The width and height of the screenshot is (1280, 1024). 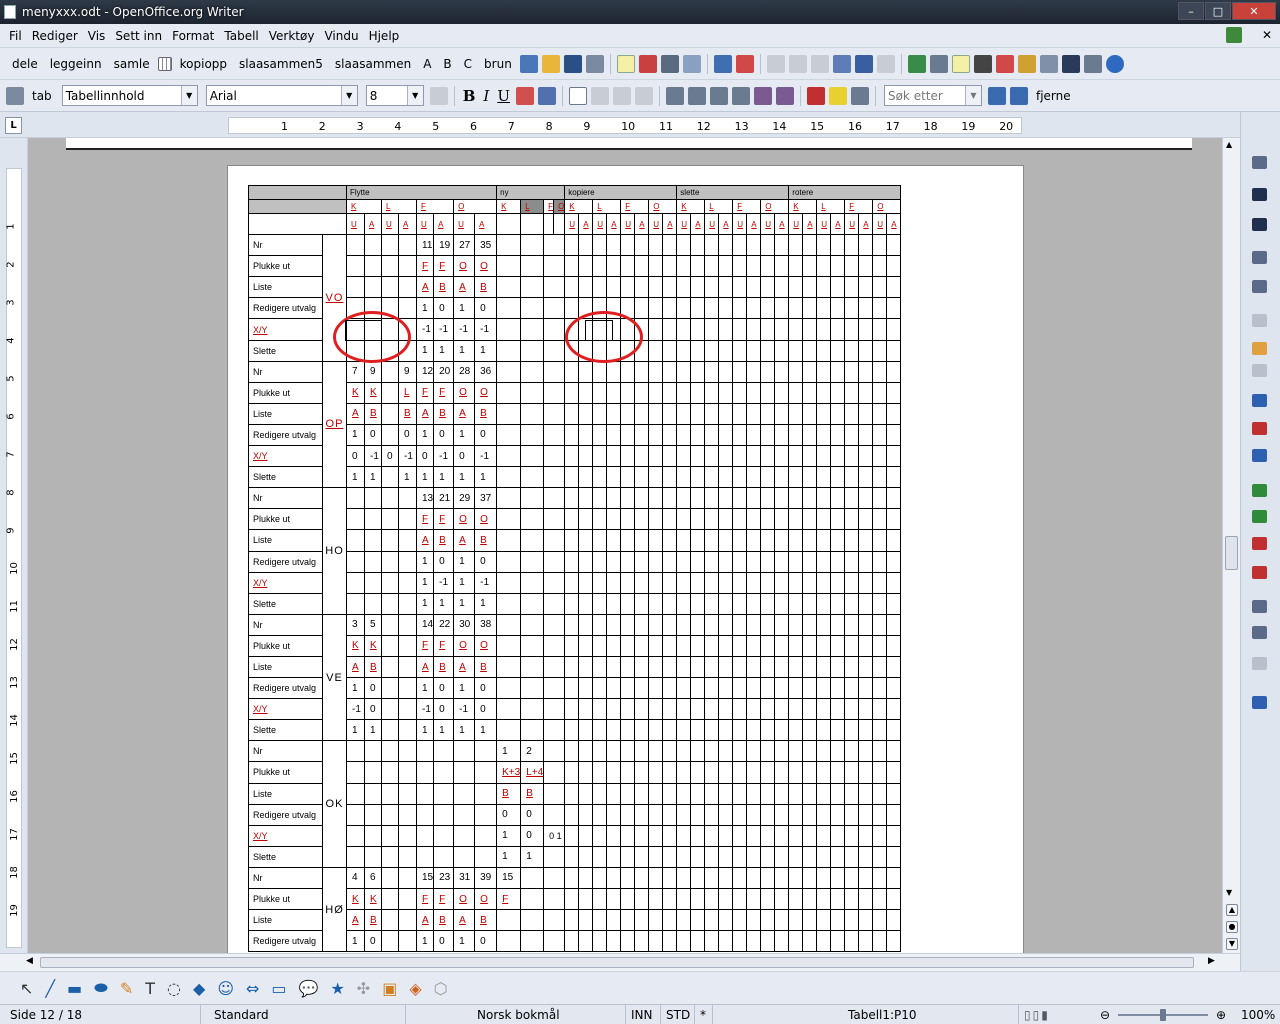 What do you see at coordinates (444, 941) in the screenshot?
I see `table-cell: 0` at bounding box center [444, 941].